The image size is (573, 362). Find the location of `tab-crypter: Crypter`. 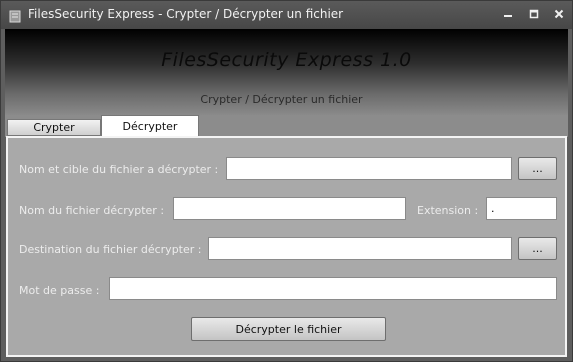

tab-crypter: Crypter is located at coordinates (54, 127).